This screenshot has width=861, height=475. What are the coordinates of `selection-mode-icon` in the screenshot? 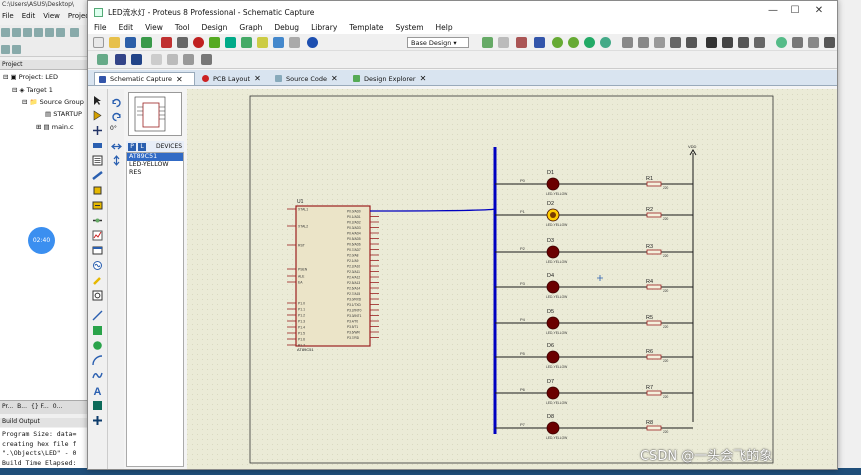 It's located at (97, 100).